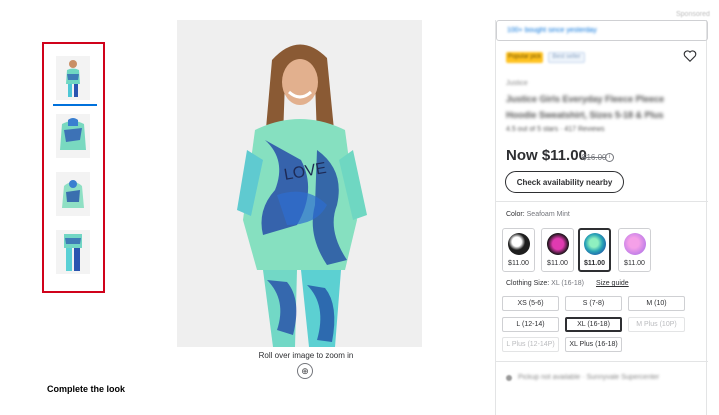  Describe the element at coordinates (585, 99) in the screenshot. I see `product-title-line-1: Justice Girls Everyday Fleece Pleece` at that location.